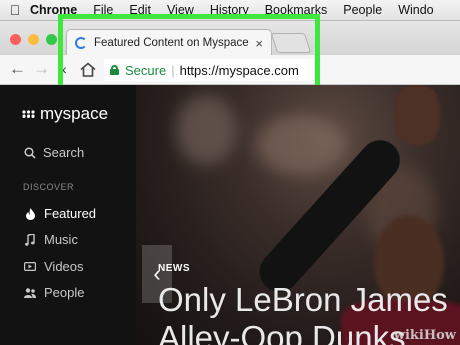  Describe the element at coordinates (49, 187) in the screenshot. I see `discover-heading: DISCOVER` at that location.